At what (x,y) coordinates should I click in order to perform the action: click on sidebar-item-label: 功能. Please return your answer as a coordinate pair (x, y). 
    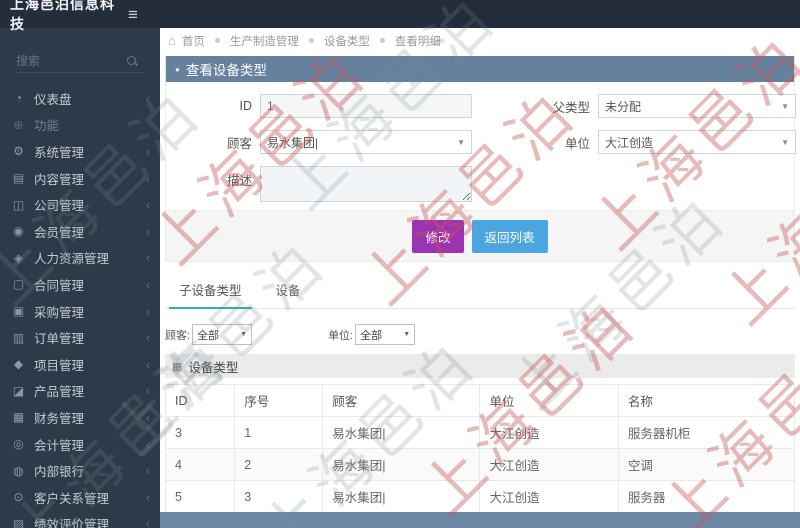
    Looking at the image, I should click on (47, 126).